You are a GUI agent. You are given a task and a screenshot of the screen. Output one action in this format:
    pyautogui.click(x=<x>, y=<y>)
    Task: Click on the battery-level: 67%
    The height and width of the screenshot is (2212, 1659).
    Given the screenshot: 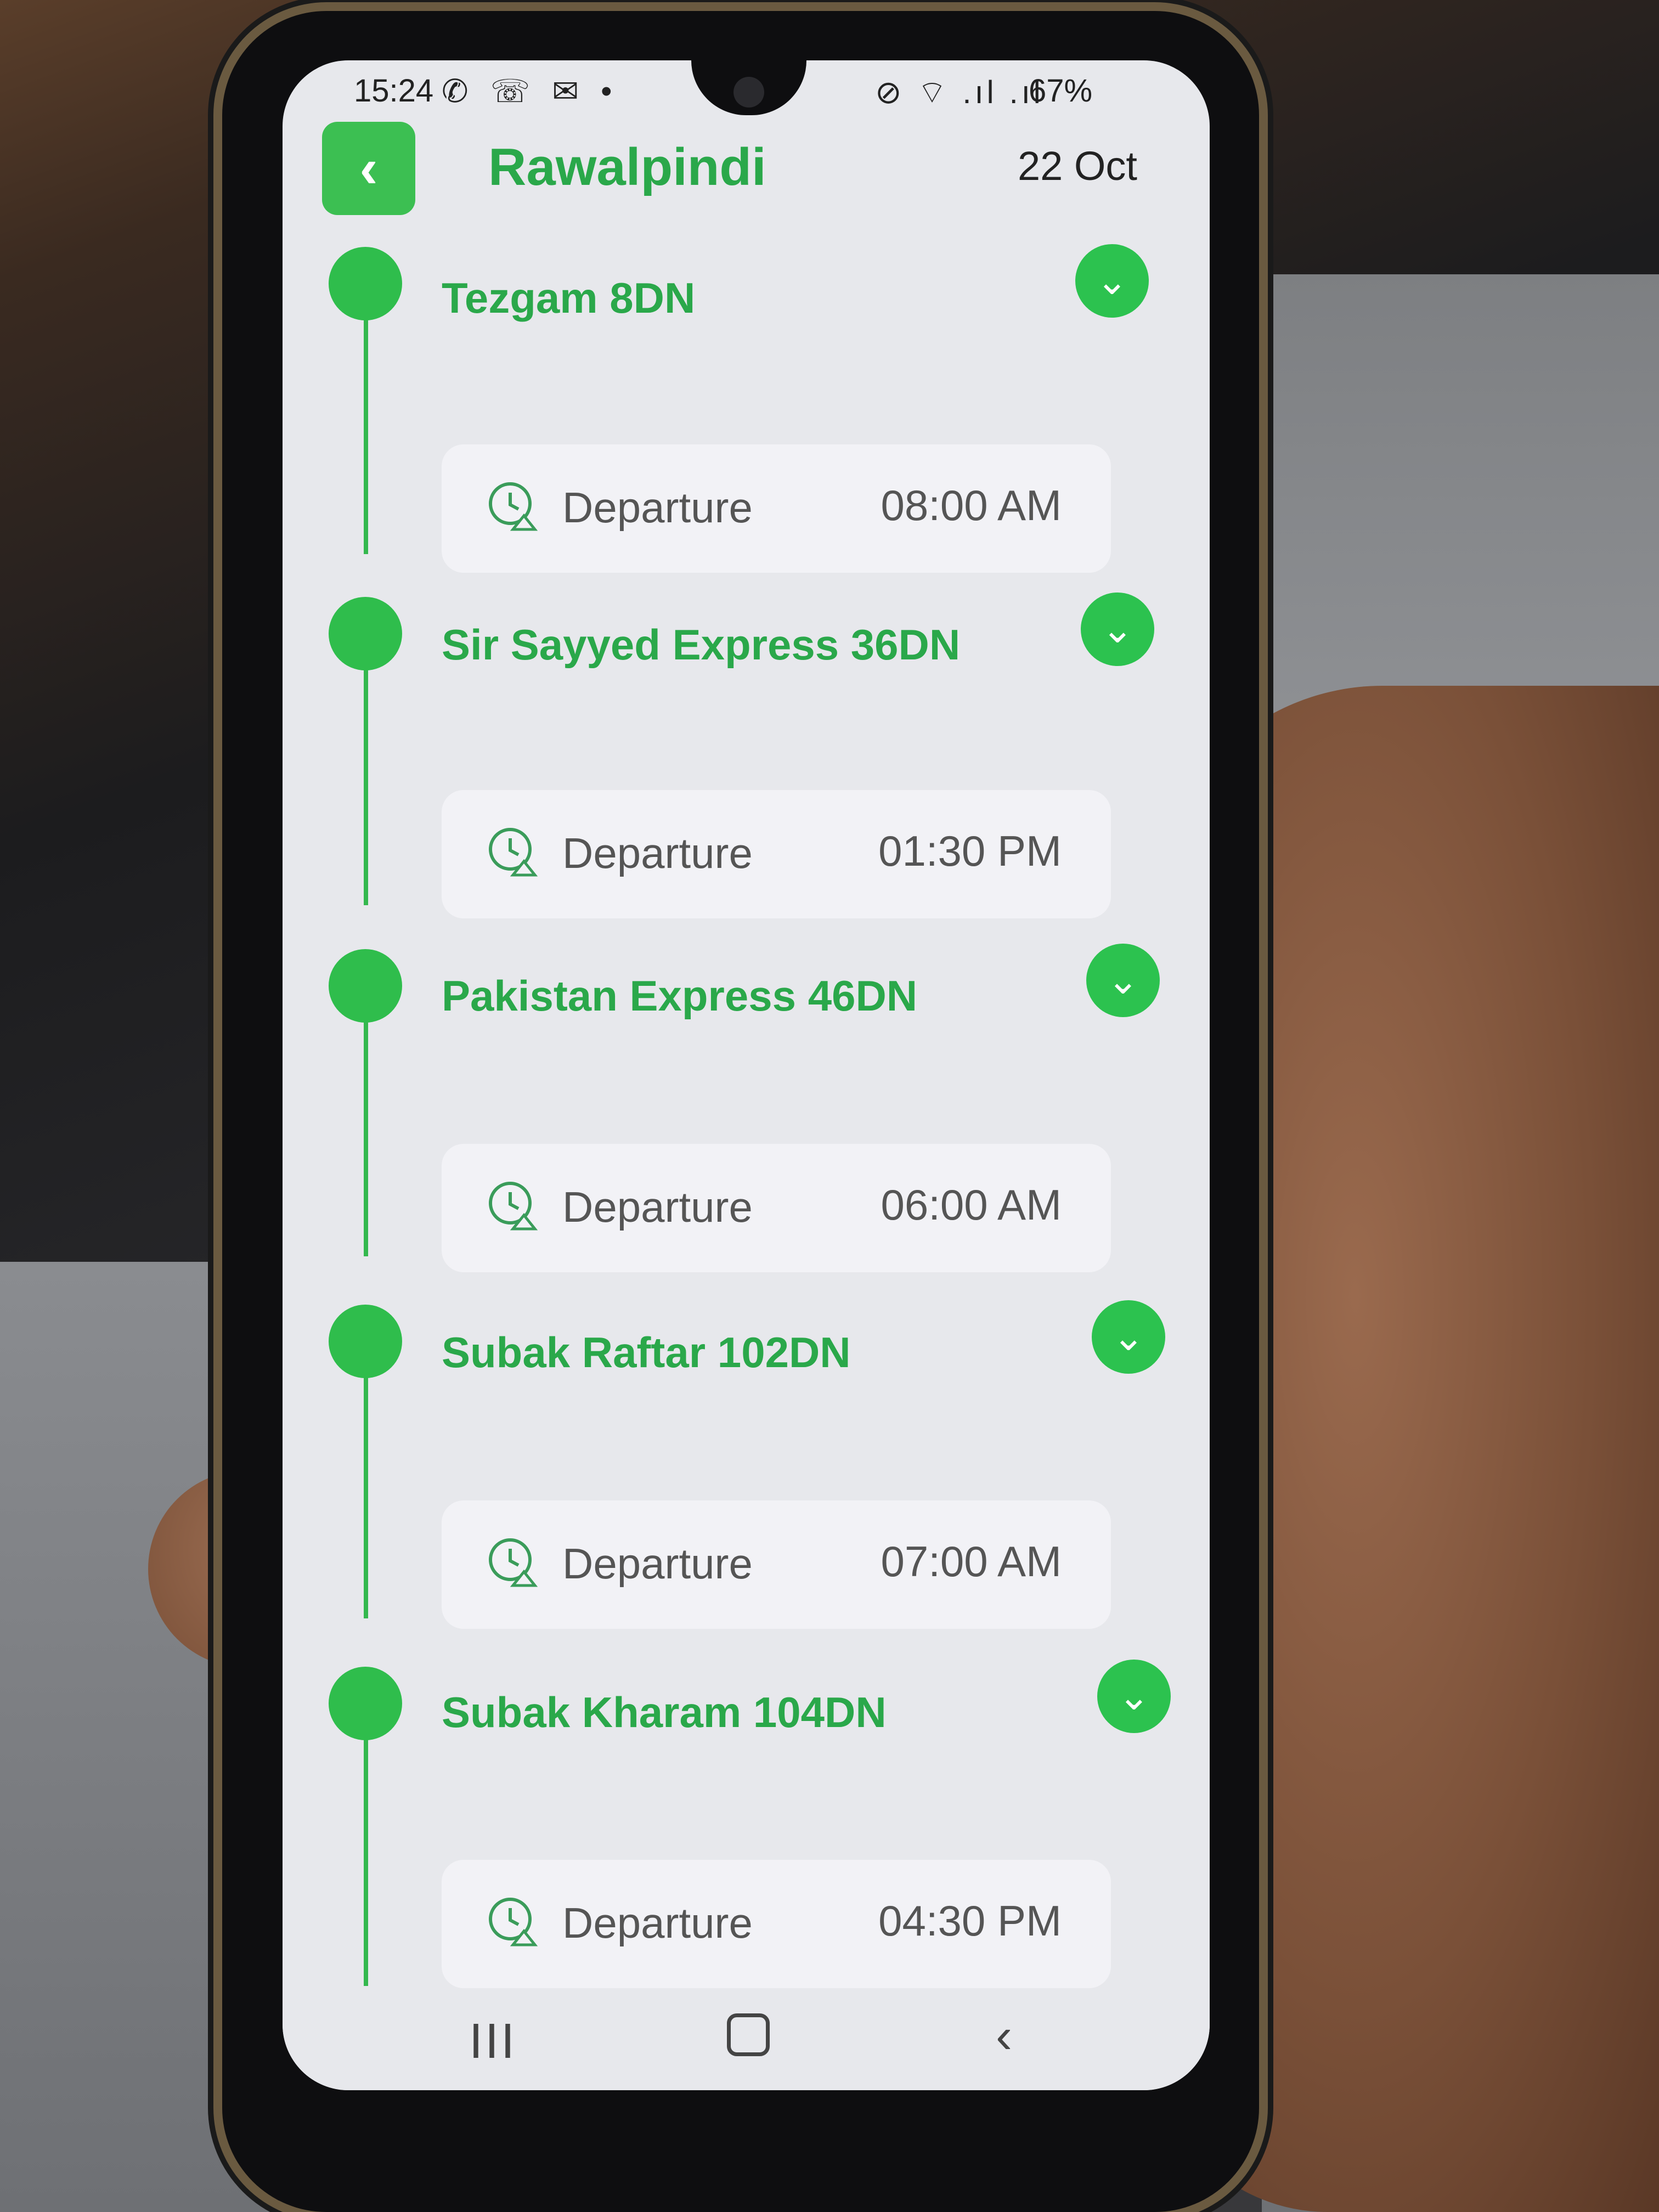 What is the action you would take?
    pyautogui.click(x=1061, y=91)
    